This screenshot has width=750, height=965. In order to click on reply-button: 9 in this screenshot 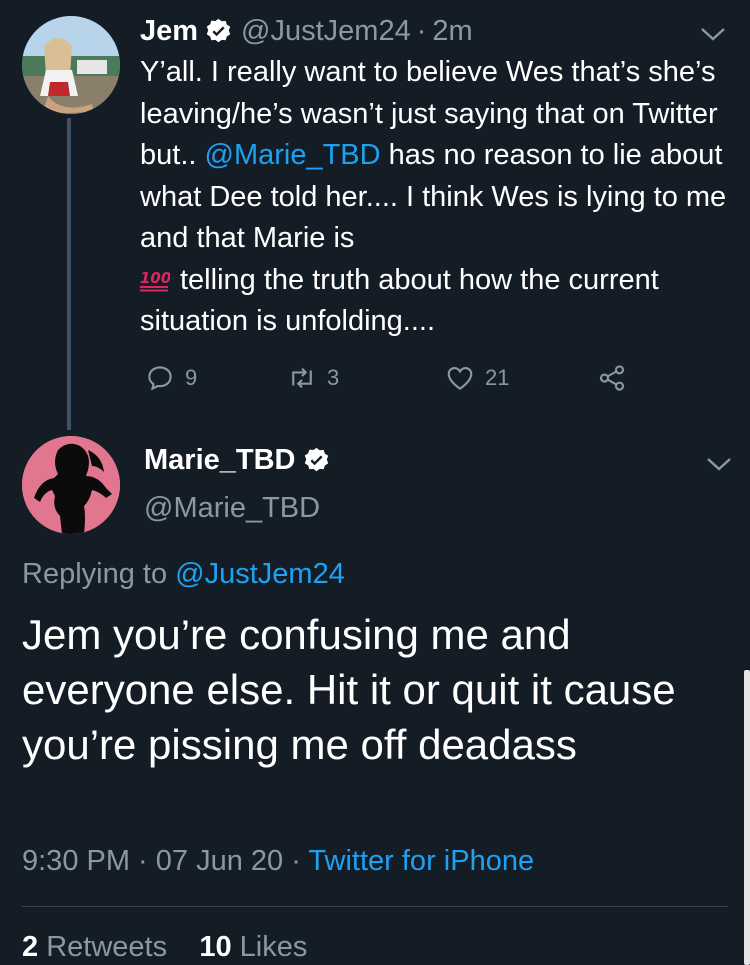, I will do `click(171, 378)`.